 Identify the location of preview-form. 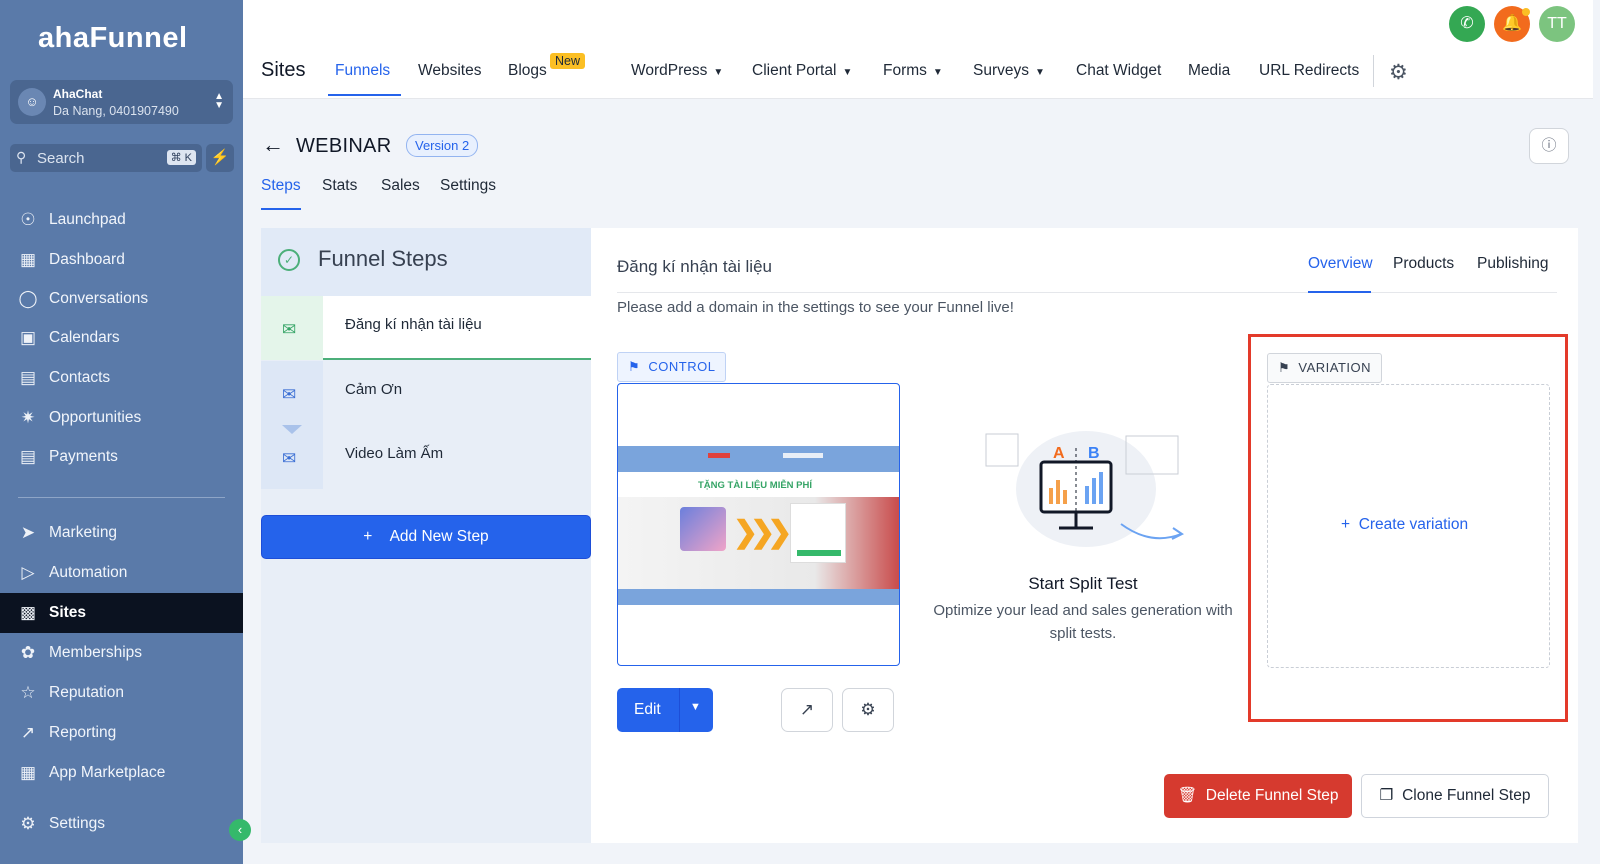
(818, 533).